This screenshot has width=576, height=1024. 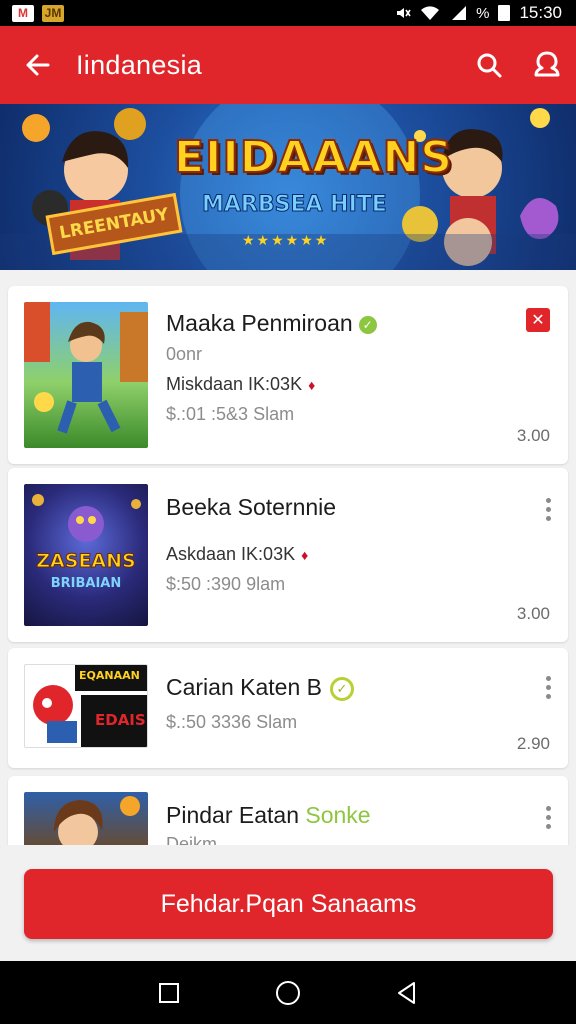 I want to click on item-title: Beeka Soternnie, so click(x=251, y=507).